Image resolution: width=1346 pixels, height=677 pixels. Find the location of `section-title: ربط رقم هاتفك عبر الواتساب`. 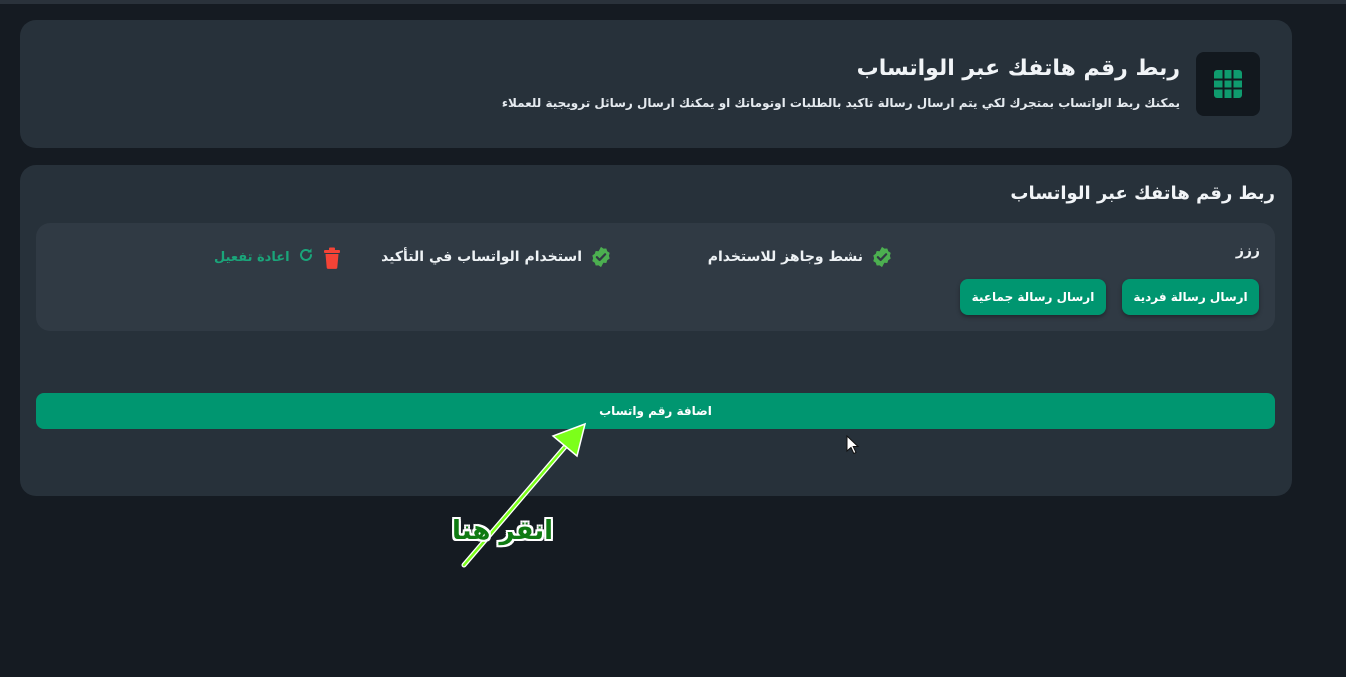

section-title: ربط رقم هاتفك عبر الواتساب is located at coordinates (1142, 193).